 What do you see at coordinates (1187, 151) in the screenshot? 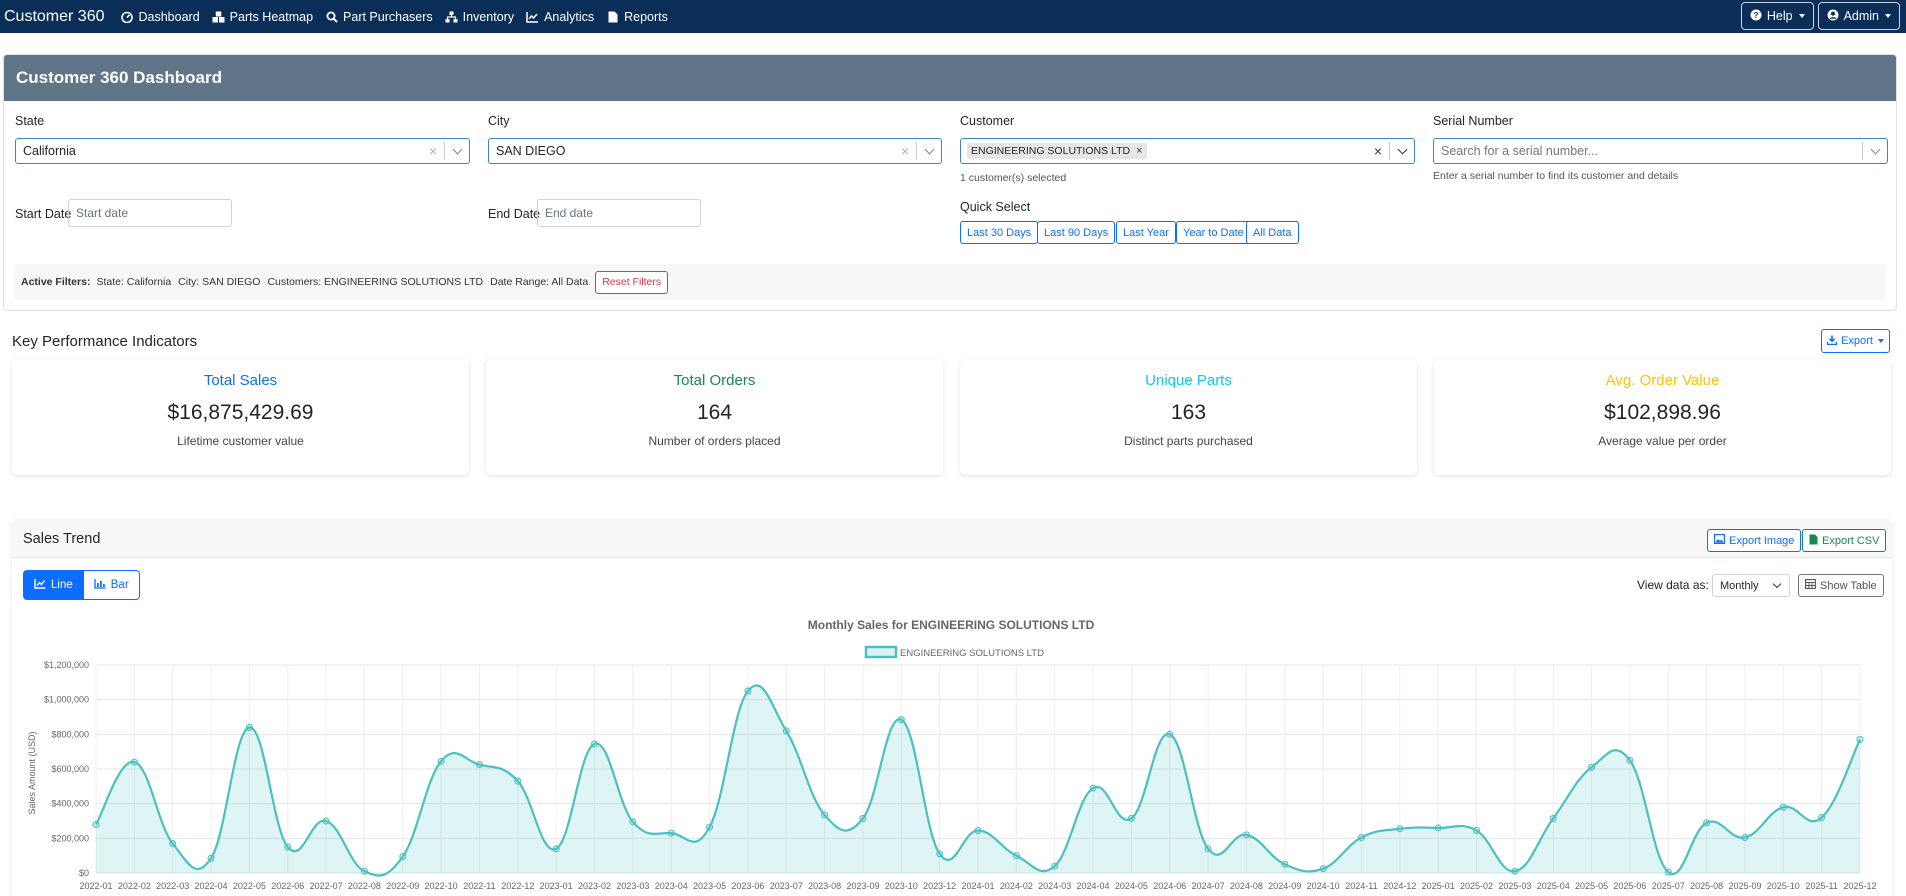
I see `customer-select: ENGINEERING SOLUTIONS LTD × ×` at bounding box center [1187, 151].